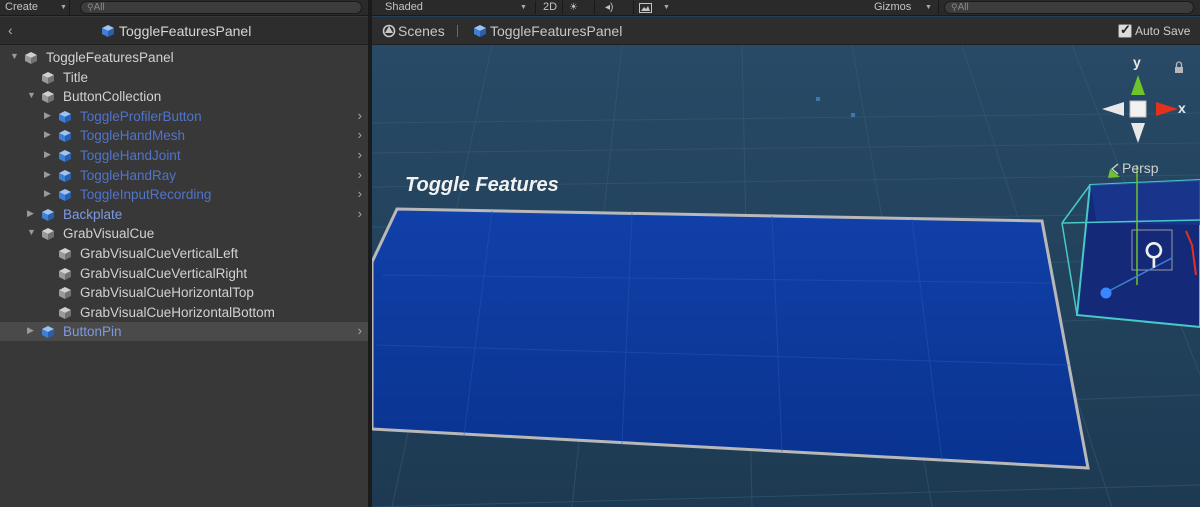  Describe the element at coordinates (556, 31) in the screenshot. I see `breadcrumb-prefab: ToggleFeaturesPanel` at that location.